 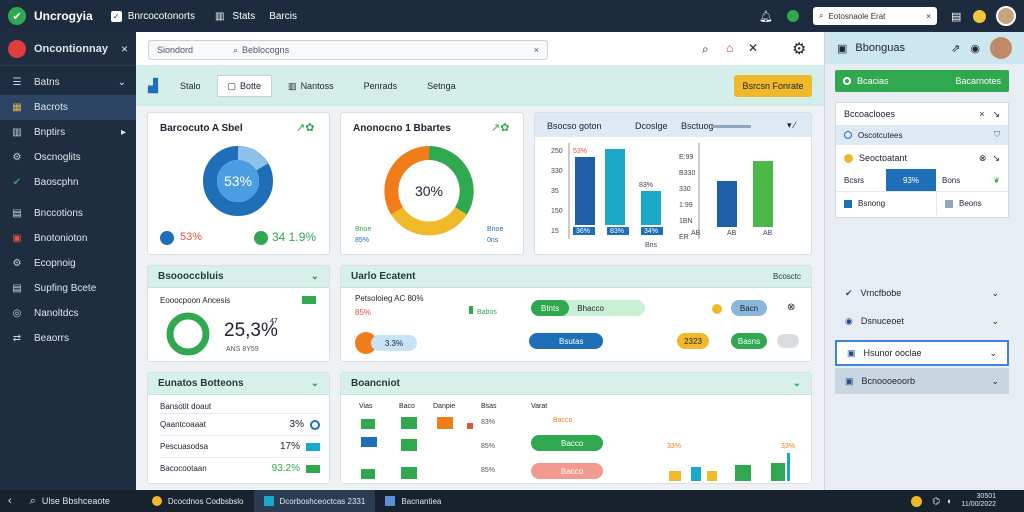 I want to click on bell-icon: 🔔︎, so click(x=766, y=16).